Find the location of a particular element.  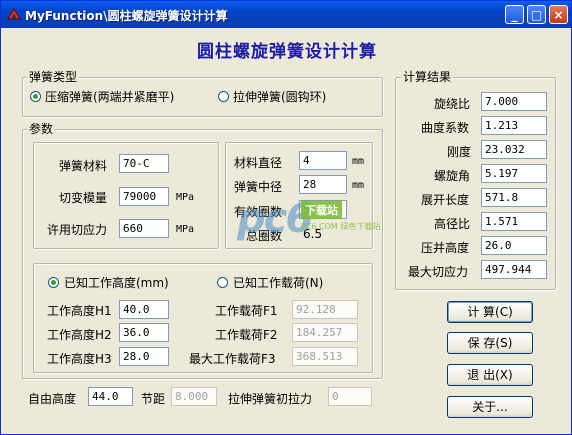

mean-dia-unit: mm is located at coordinates (358, 185).